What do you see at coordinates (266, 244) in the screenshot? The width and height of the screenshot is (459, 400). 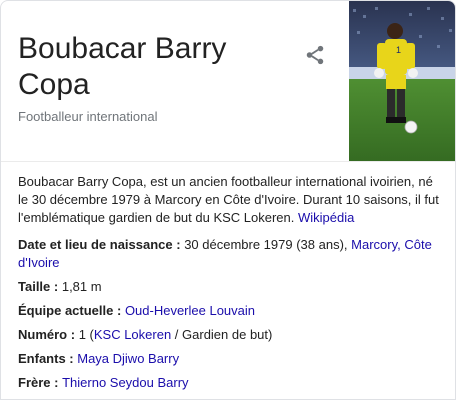 I see `fact-birth-value: 30 décembre 1979 (38 ans),` at bounding box center [266, 244].